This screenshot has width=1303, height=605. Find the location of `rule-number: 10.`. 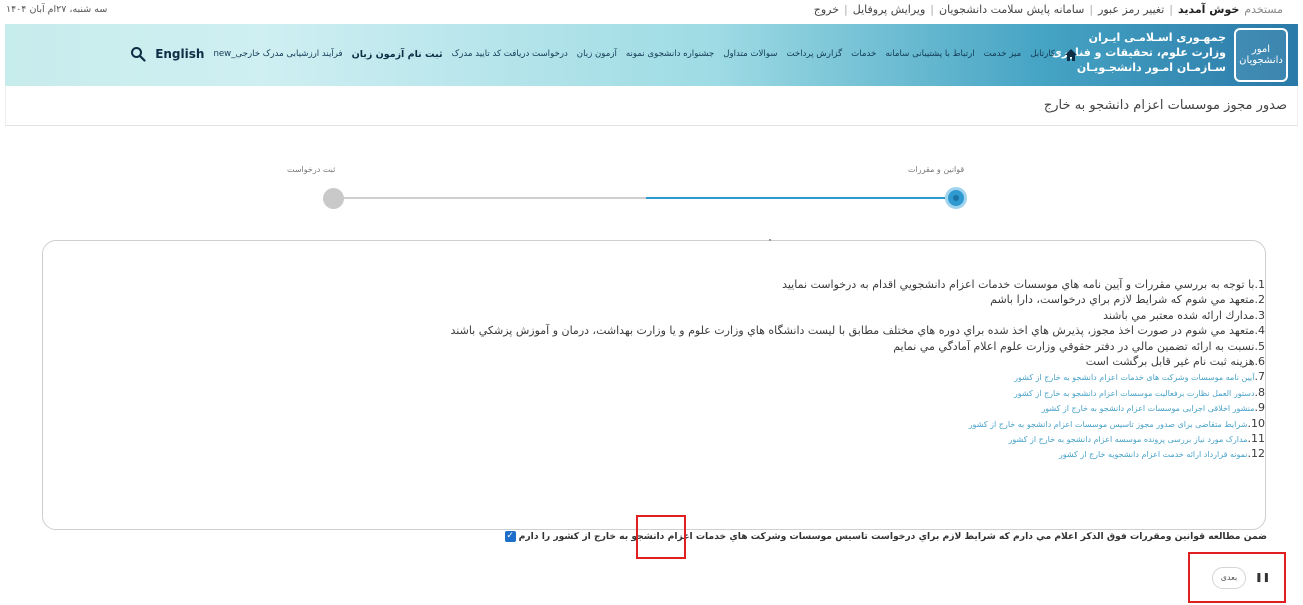

rule-number: 10. is located at coordinates (1256, 423).